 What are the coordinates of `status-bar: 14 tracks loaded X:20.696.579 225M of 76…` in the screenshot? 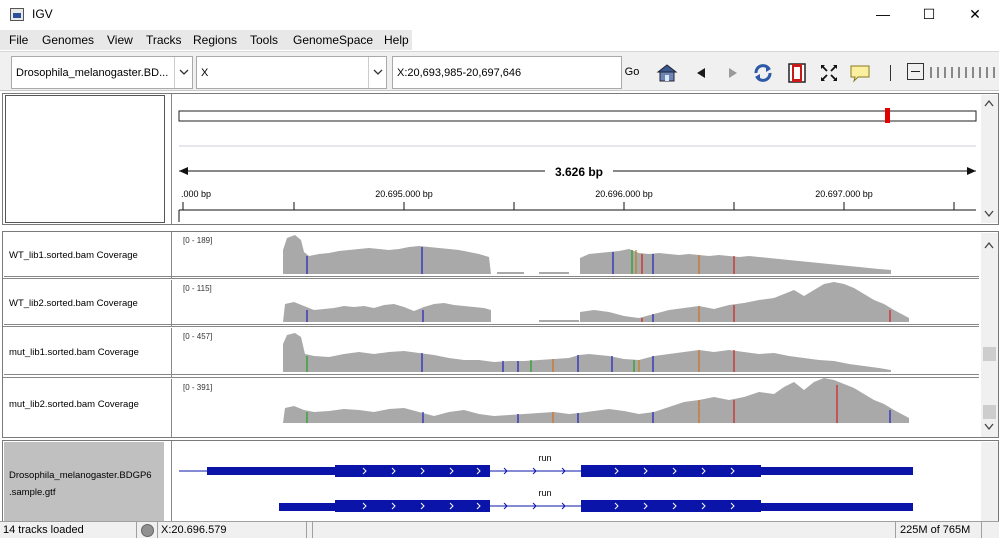 It's located at (499, 529).